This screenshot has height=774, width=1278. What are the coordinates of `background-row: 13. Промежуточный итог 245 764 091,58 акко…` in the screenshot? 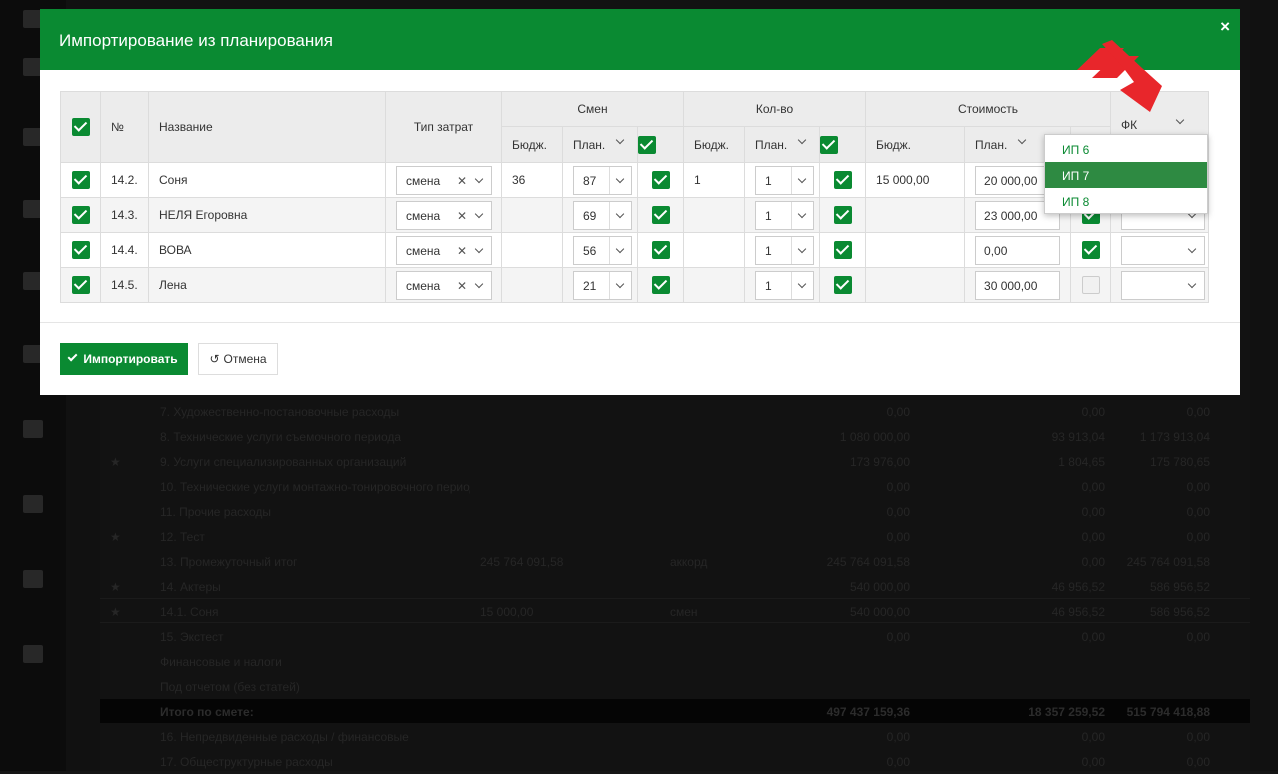 It's located at (675, 561).